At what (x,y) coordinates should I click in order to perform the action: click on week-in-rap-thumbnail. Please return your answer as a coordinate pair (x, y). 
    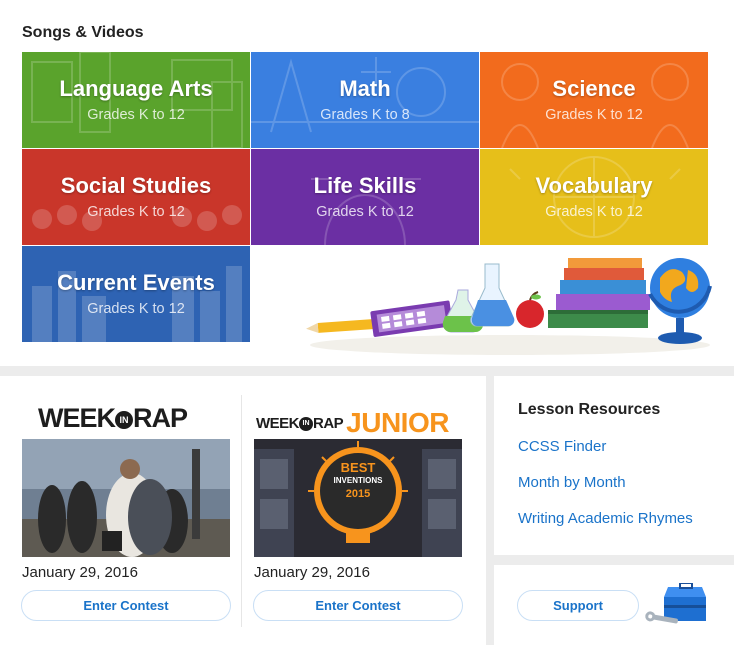
    Looking at the image, I should click on (126, 498).